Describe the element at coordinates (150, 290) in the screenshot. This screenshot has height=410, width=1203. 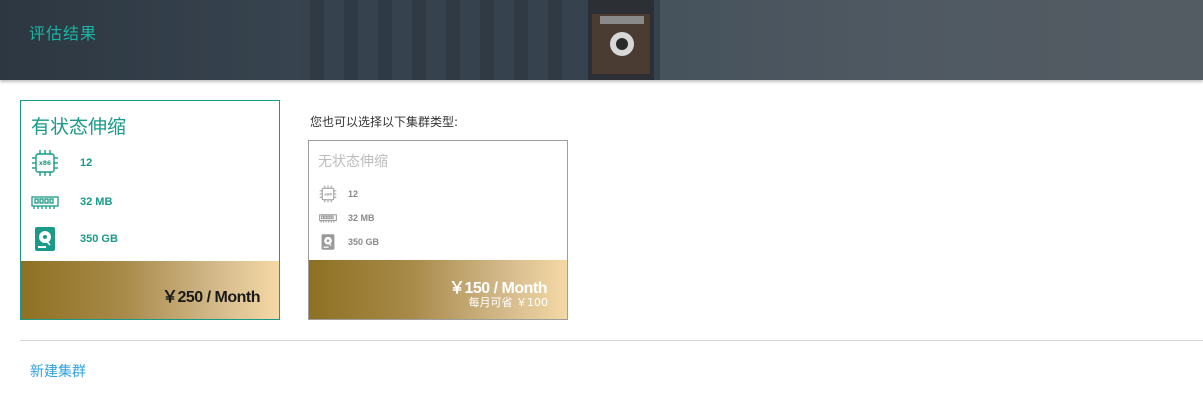
I see `price-bar: ￥250 / Month` at that location.